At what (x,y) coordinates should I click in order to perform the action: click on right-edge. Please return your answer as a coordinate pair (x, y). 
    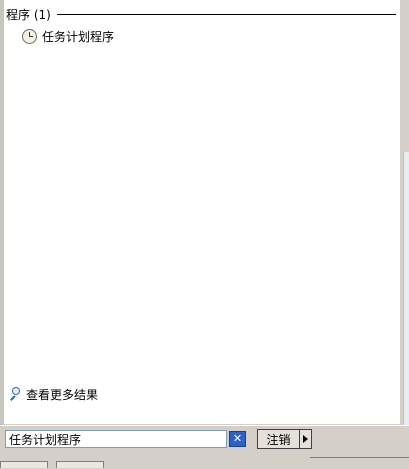
    Looking at the image, I should click on (404, 234).